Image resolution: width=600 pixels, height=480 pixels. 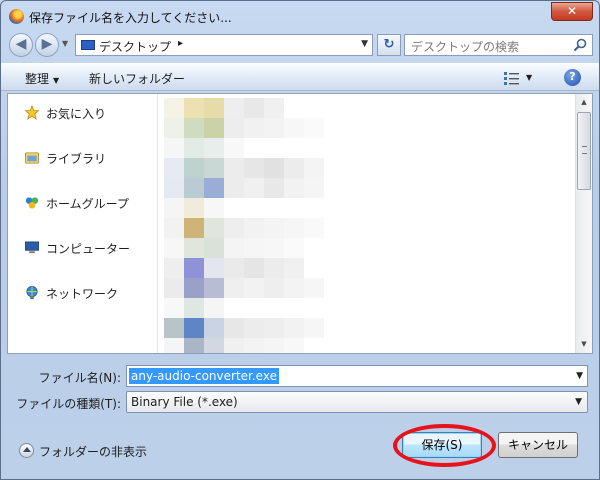 What do you see at coordinates (444, 445) in the screenshot?
I see `highlight-annotation` at bounding box center [444, 445].